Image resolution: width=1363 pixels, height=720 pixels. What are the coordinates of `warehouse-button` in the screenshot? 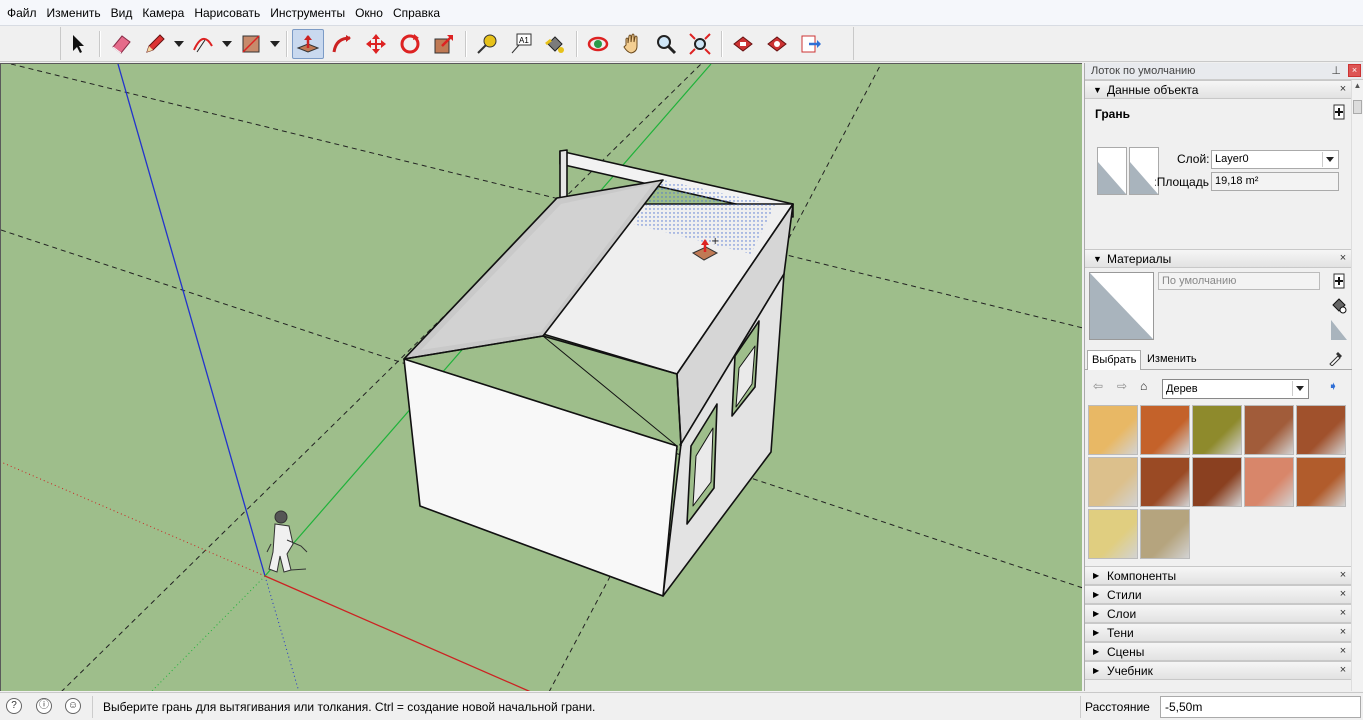 It's located at (743, 44).